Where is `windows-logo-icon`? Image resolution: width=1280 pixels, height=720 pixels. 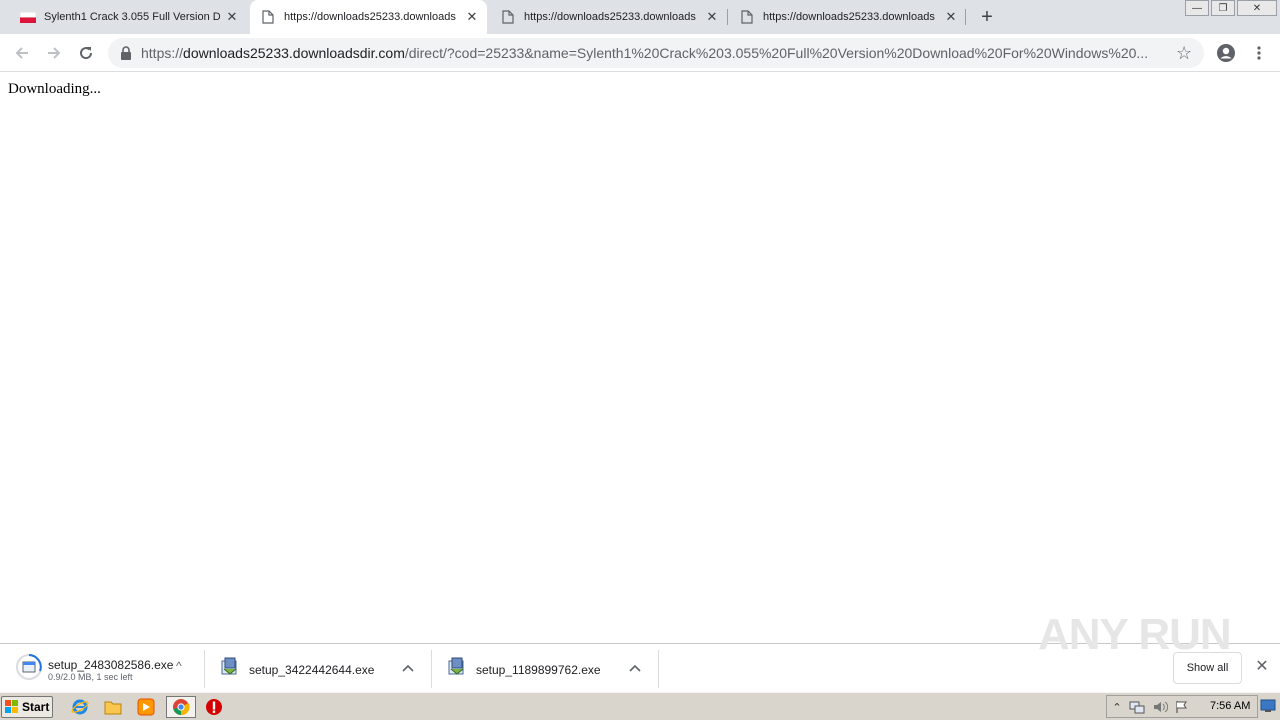
windows-logo-icon is located at coordinates (12, 707).